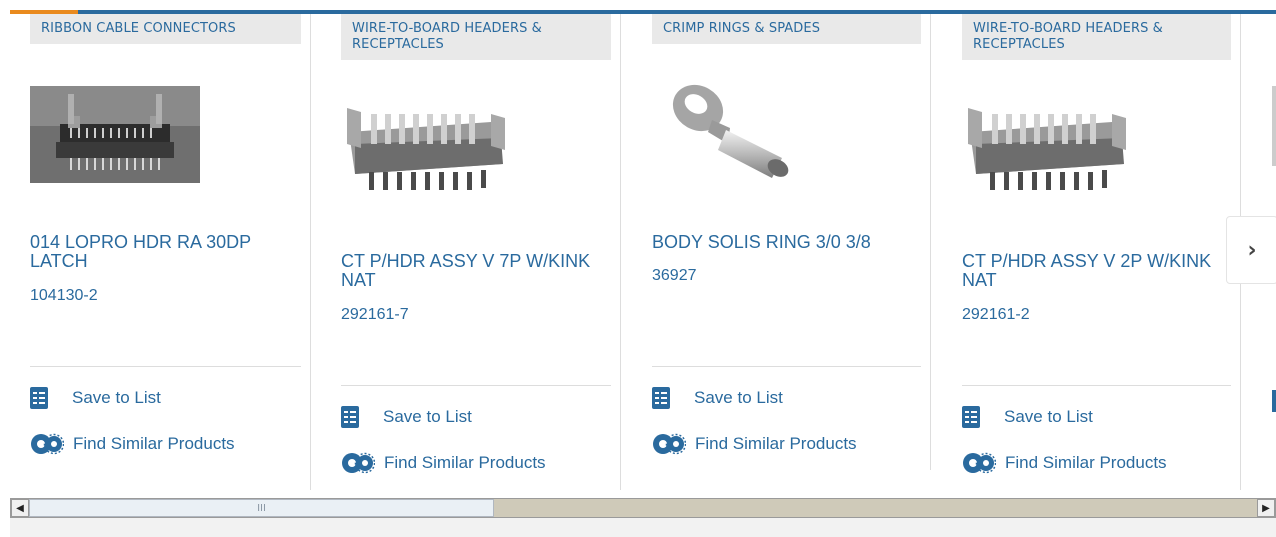 This screenshot has height=537, width=1276. I want to click on product-name-link: BODY SOLIS RING 3/0 3/8, so click(786, 242).